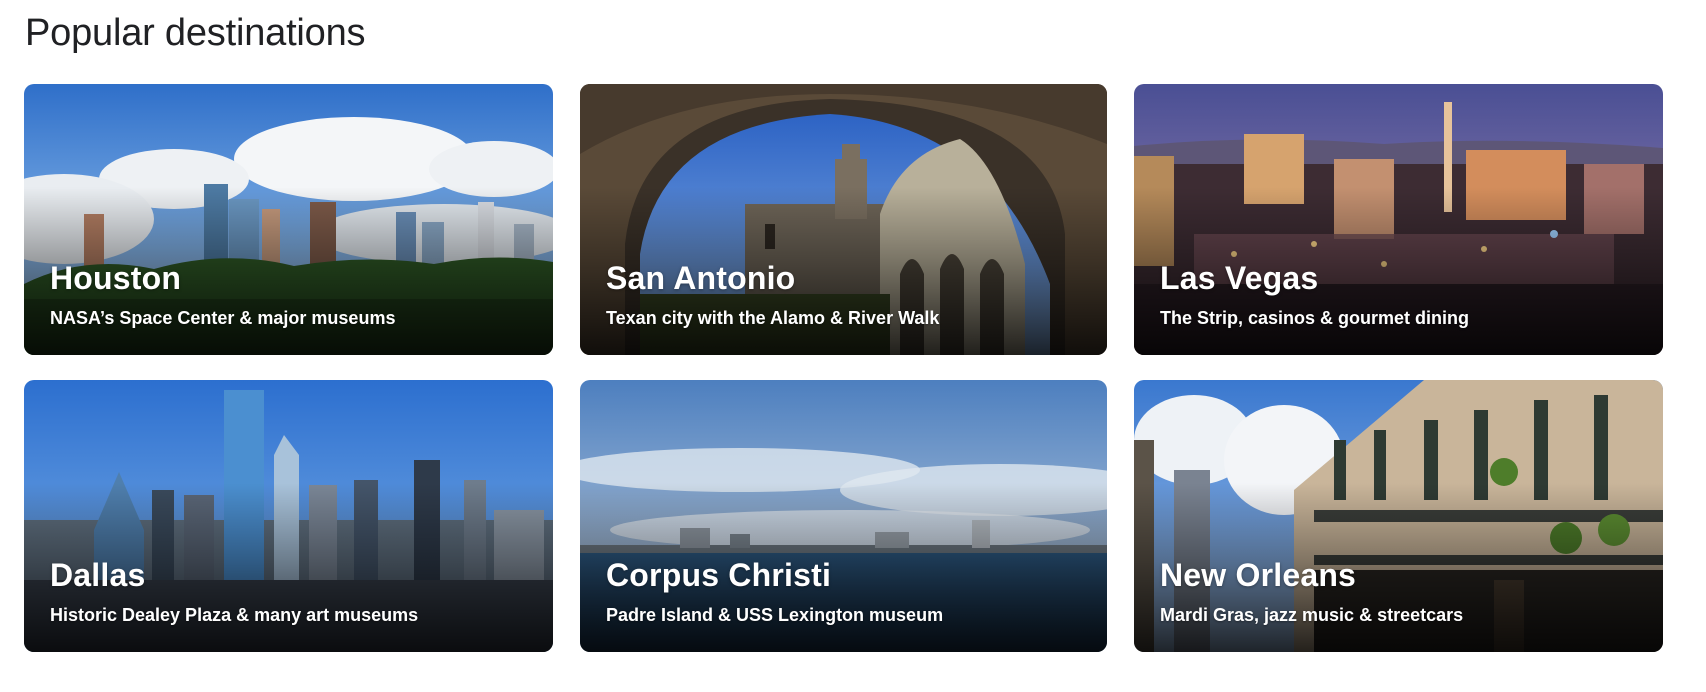  I want to click on destination-name: Dallas, so click(98, 575).